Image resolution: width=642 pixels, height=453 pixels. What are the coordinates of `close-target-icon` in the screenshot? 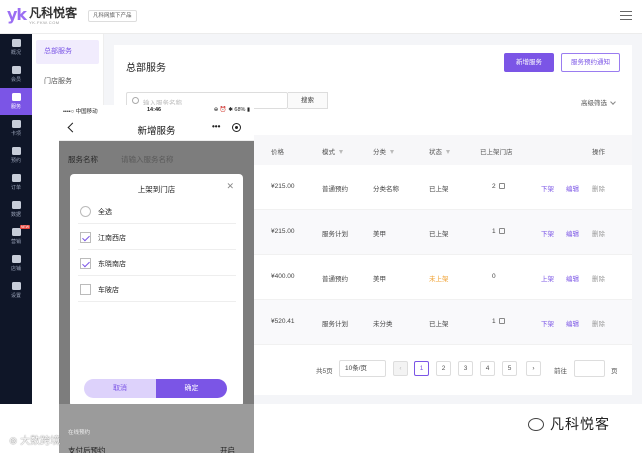 It's located at (236, 127).